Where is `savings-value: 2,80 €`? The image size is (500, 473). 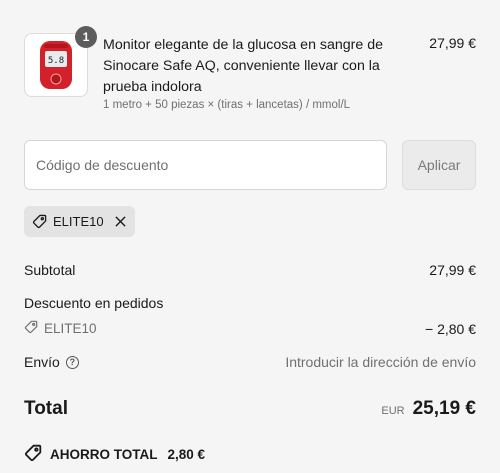 savings-value: 2,80 € is located at coordinates (186, 454).